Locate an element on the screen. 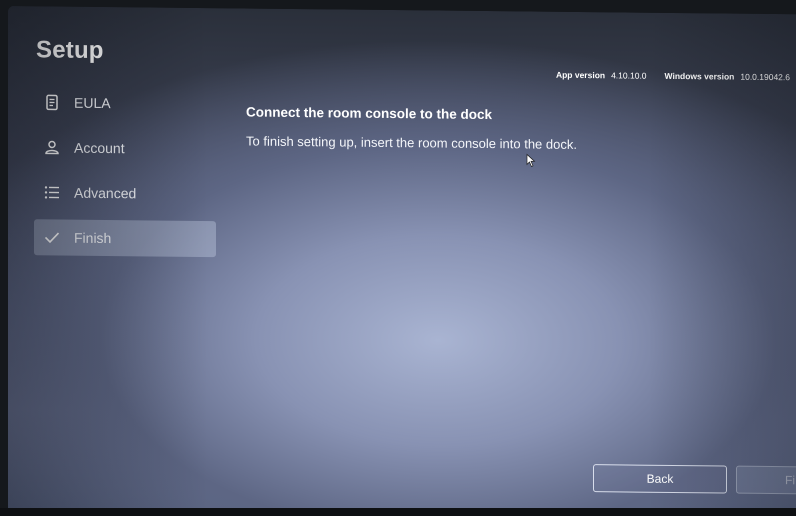  page-title: Setup is located at coordinates (70, 50).